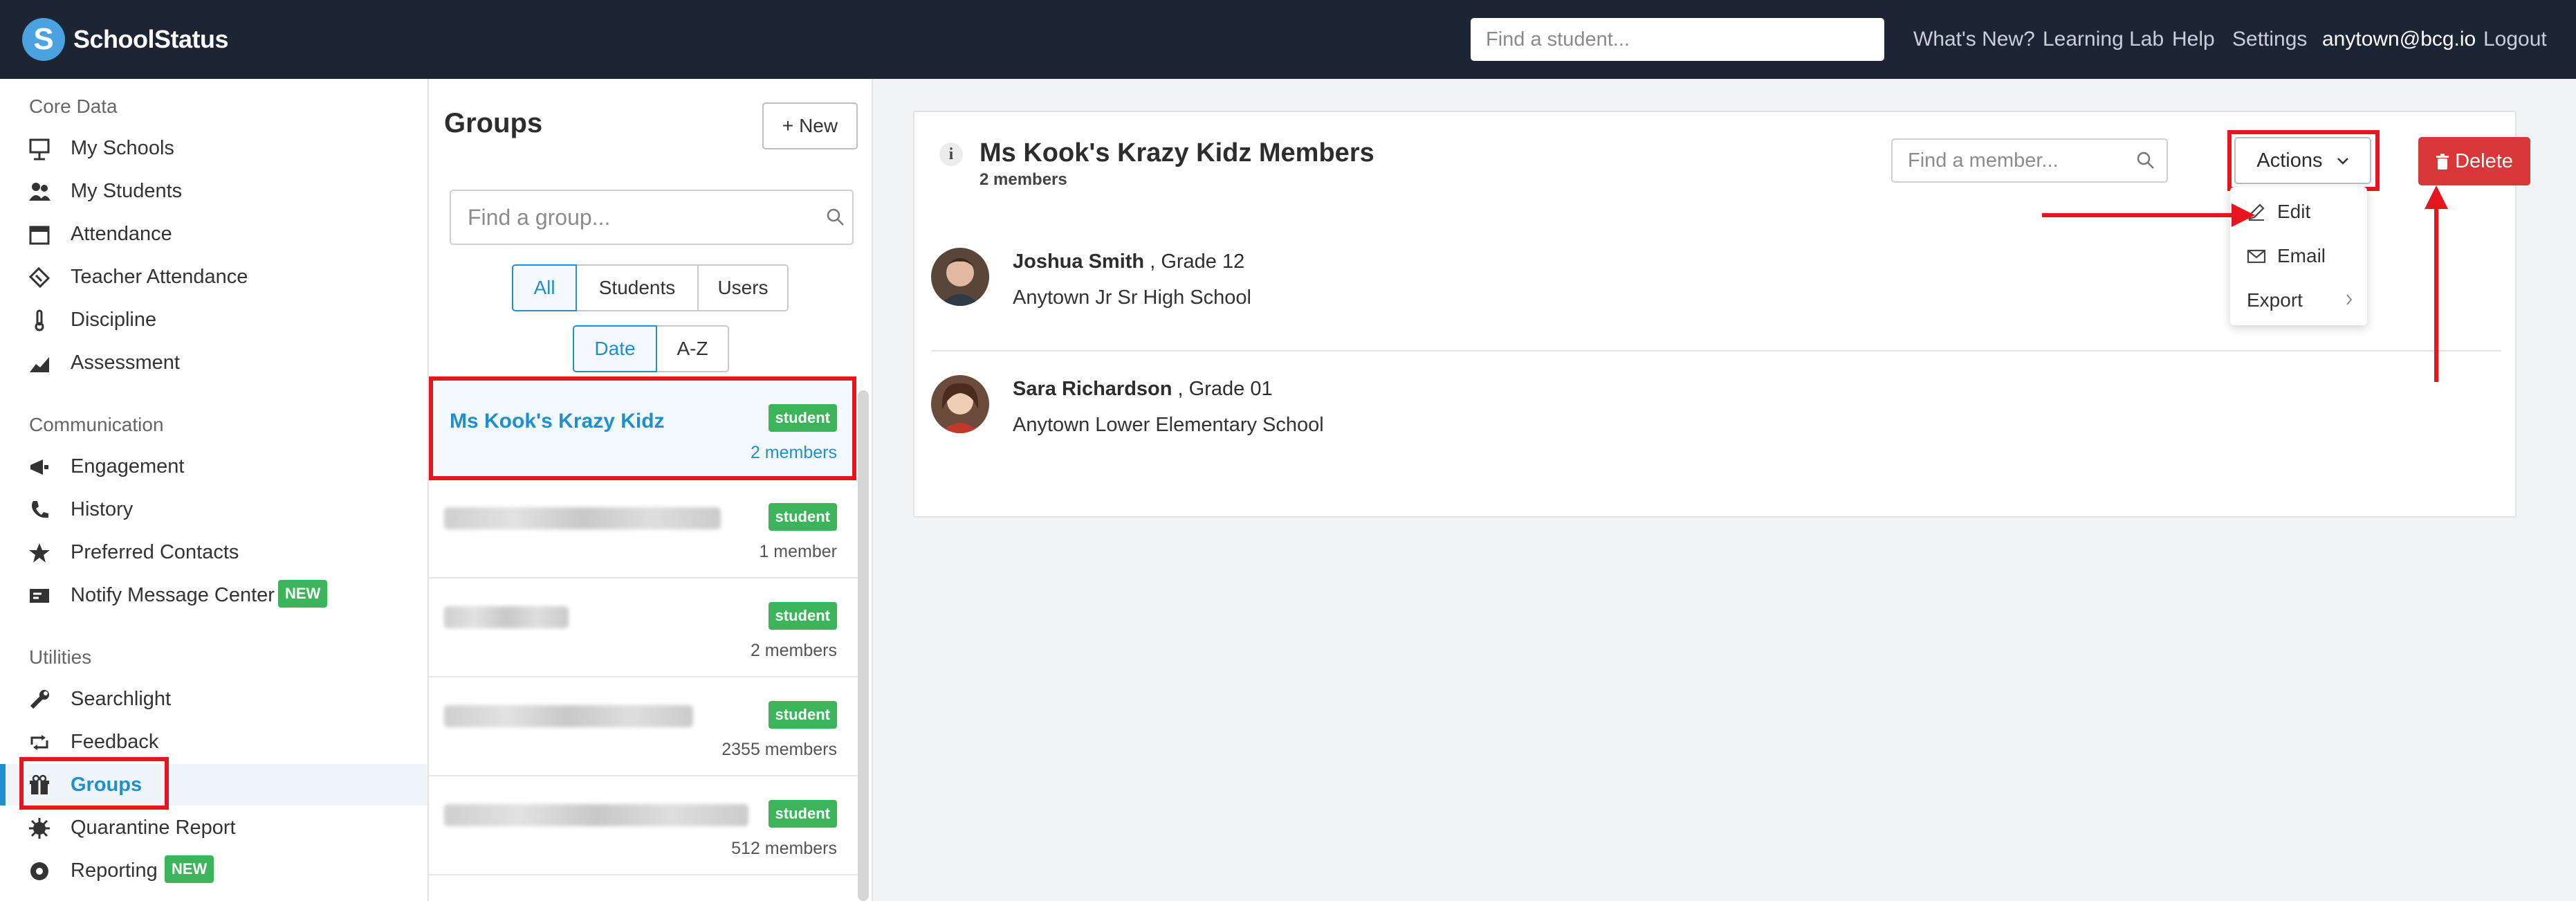 This screenshot has width=2576, height=901. I want to click on sidebar-item-my-schools: My Schools, so click(213, 148).